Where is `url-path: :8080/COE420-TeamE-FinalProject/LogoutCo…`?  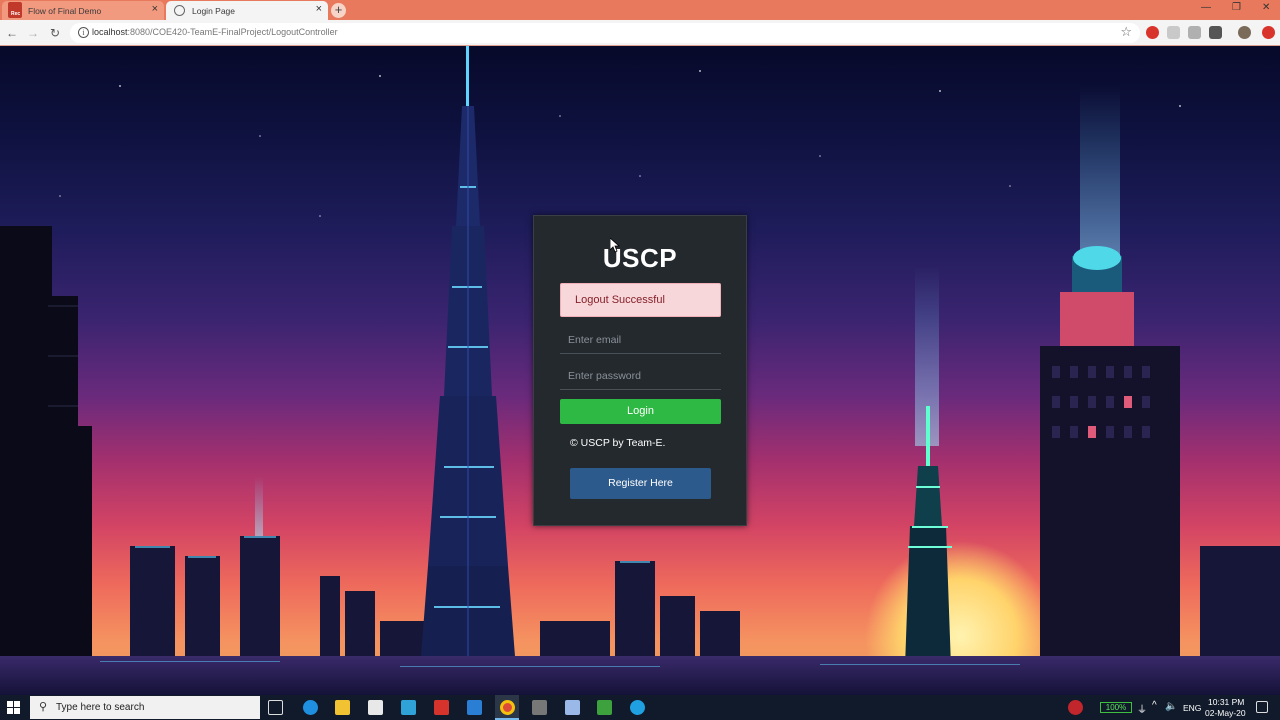 url-path: :8080/COE420-TeamE-FinalProject/LogoutCo… is located at coordinates (232, 32).